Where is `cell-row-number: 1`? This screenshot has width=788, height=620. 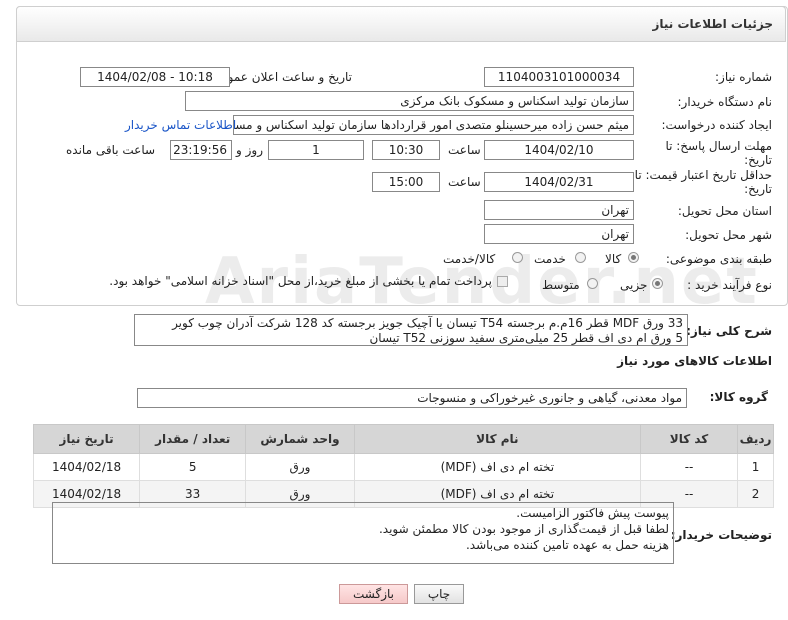
cell-row-number: 1 is located at coordinates (755, 467).